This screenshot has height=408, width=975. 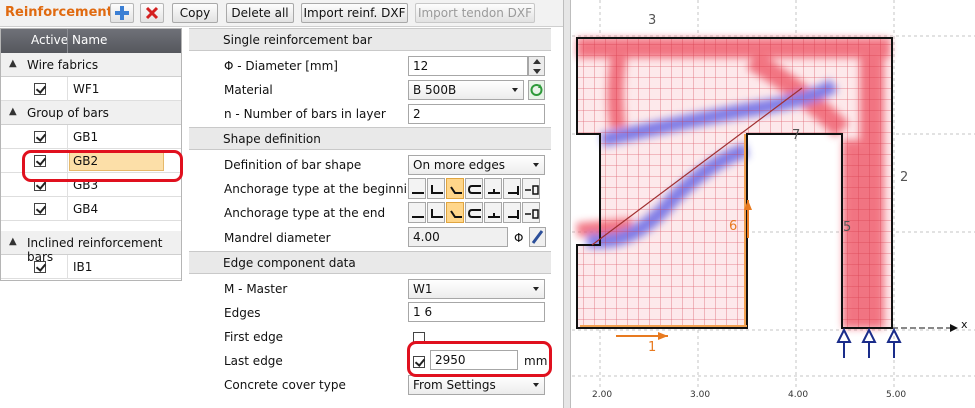 What do you see at coordinates (370, 313) in the screenshot?
I see `row-edges: Edges 1 6` at bounding box center [370, 313].